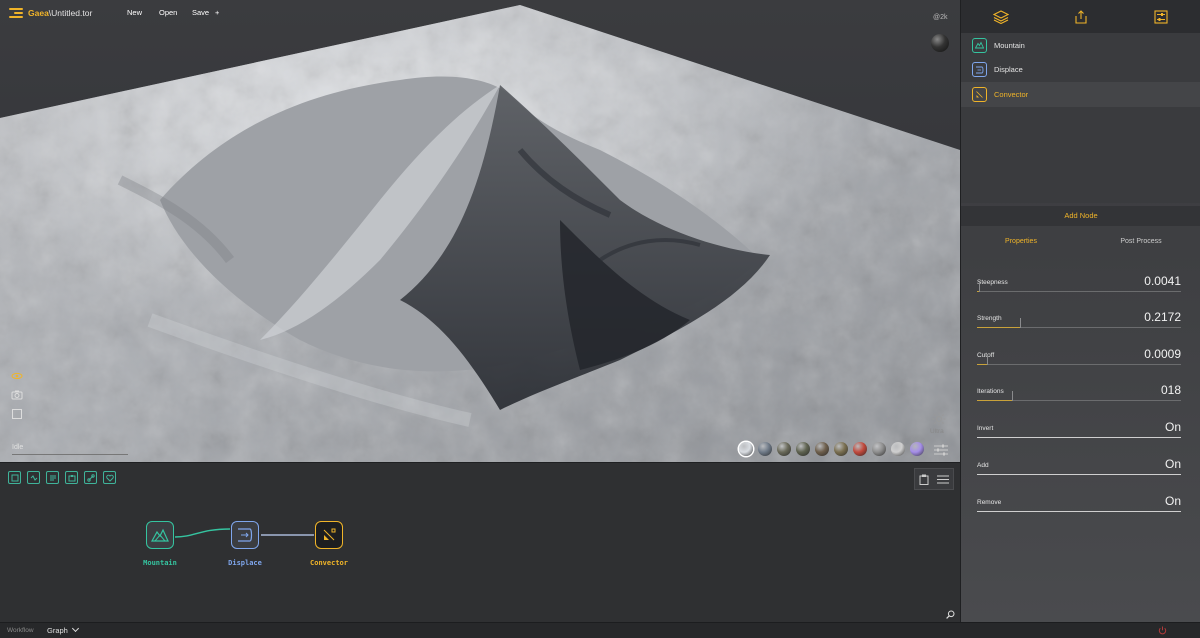 This screenshot has width=1200, height=638. Describe the element at coordinates (940, 17) in the screenshot. I see `resolution-label: @2k` at that location.